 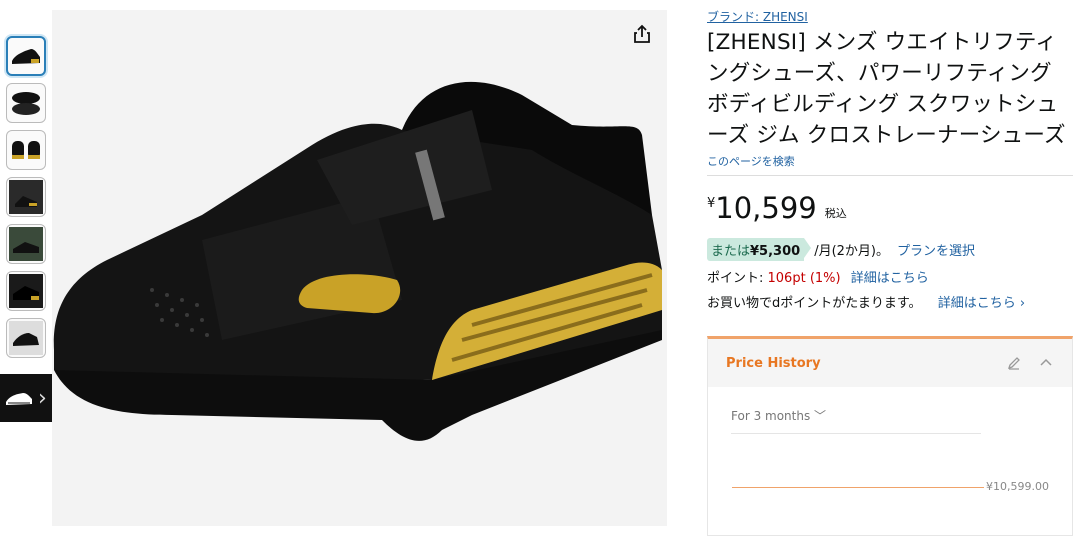 I want to click on points-row: ポイント: 106pt (1%) 詳細はこちら, so click(x=890, y=276).